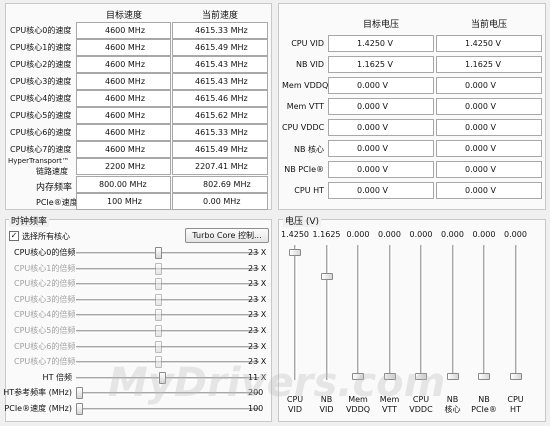 The width and height of the screenshot is (550, 426). I want to click on current-voltage-header: 当前电压, so click(488, 25).